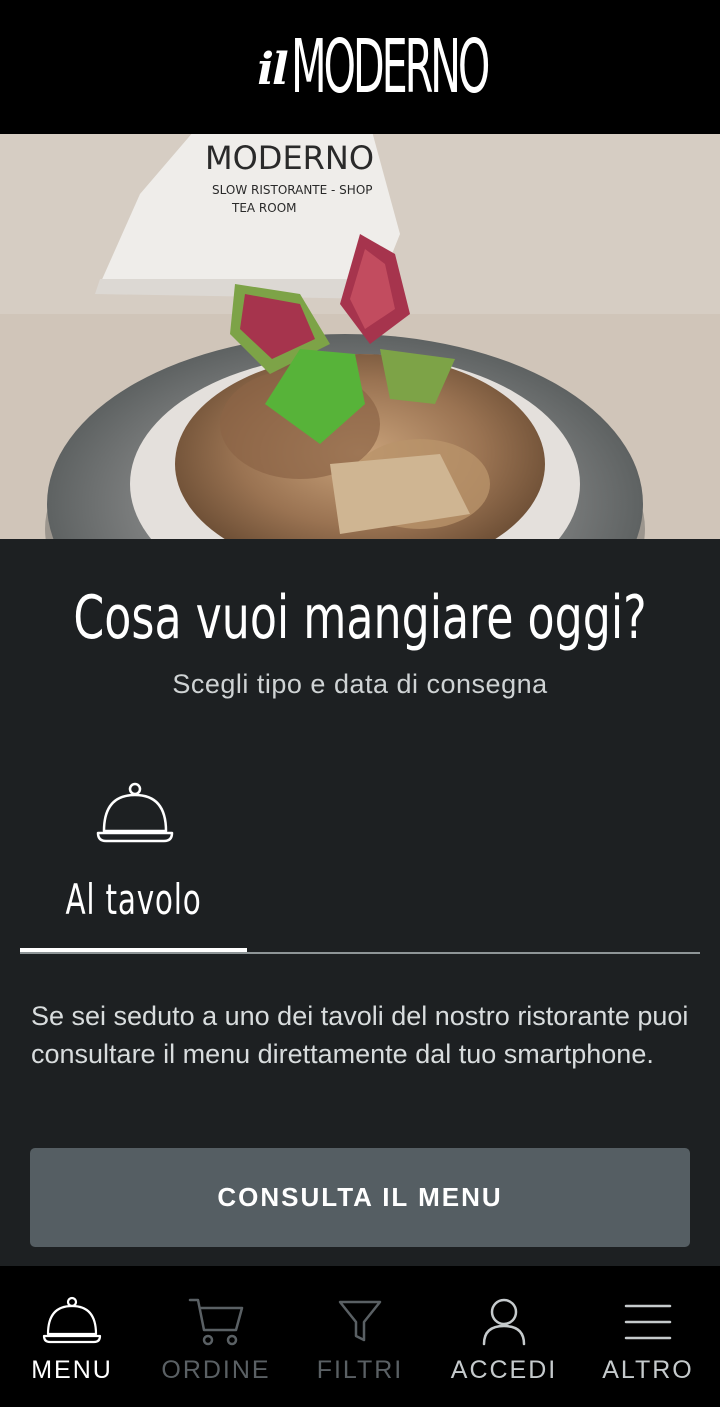  I want to click on brand-logo: il MODERNO, so click(373, 67).